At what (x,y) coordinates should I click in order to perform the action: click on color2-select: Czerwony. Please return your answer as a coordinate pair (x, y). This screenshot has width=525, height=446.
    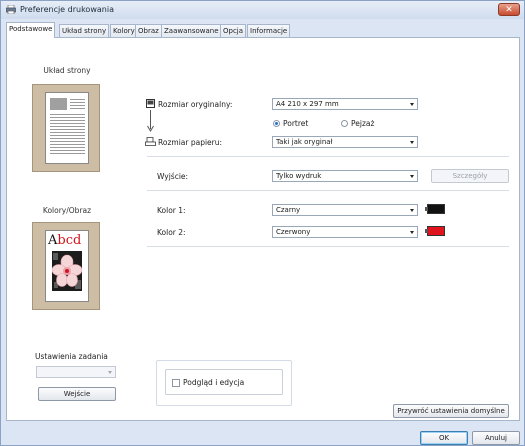
    Looking at the image, I should click on (345, 232).